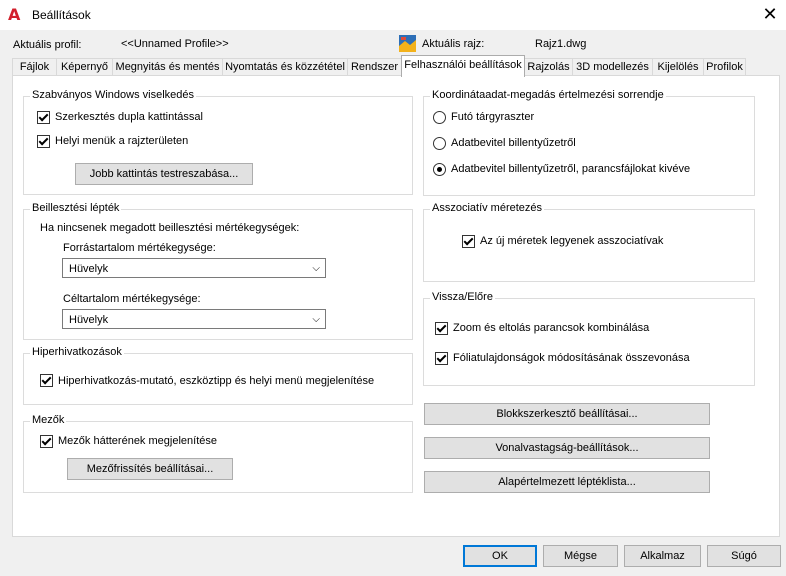 The height and width of the screenshot is (576, 786). What do you see at coordinates (561, 44) in the screenshot?
I see `current-drawing-value: Rajz1.dwg` at bounding box center [561, 44].